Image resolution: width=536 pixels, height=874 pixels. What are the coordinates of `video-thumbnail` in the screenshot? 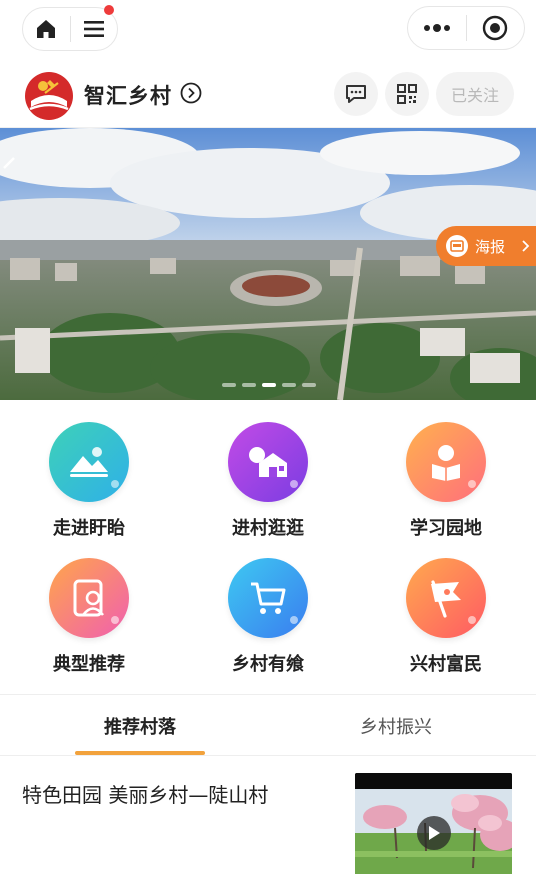 It's located at (433, 823).